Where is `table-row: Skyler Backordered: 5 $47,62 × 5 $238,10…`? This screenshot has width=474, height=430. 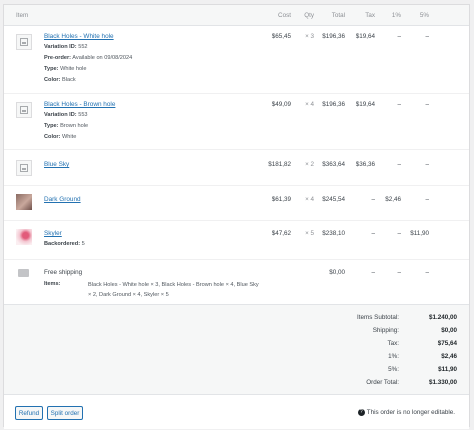
table-row: Skyler Backordered: 5 $47,62 × 5 $238,10… is located at coordinates (236, 240).